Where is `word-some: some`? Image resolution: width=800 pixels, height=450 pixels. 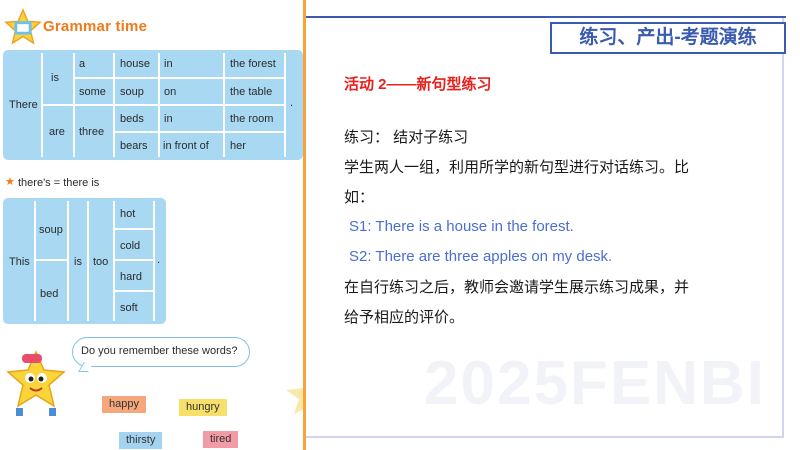
word-some: some is located at coordinates (92, 92).